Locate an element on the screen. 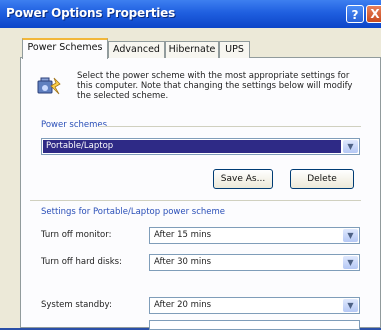 This screenshot has height=330, width=381. turn-off-hard-disks-label: Turn off hard disks: is located at coordinates (81, 262).